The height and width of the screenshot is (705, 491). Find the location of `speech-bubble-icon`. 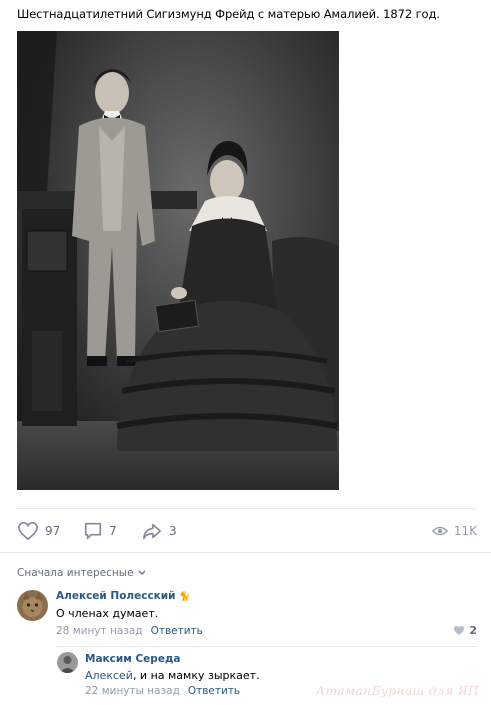

speech-bubble-icon is located at coordinates (93, 531).